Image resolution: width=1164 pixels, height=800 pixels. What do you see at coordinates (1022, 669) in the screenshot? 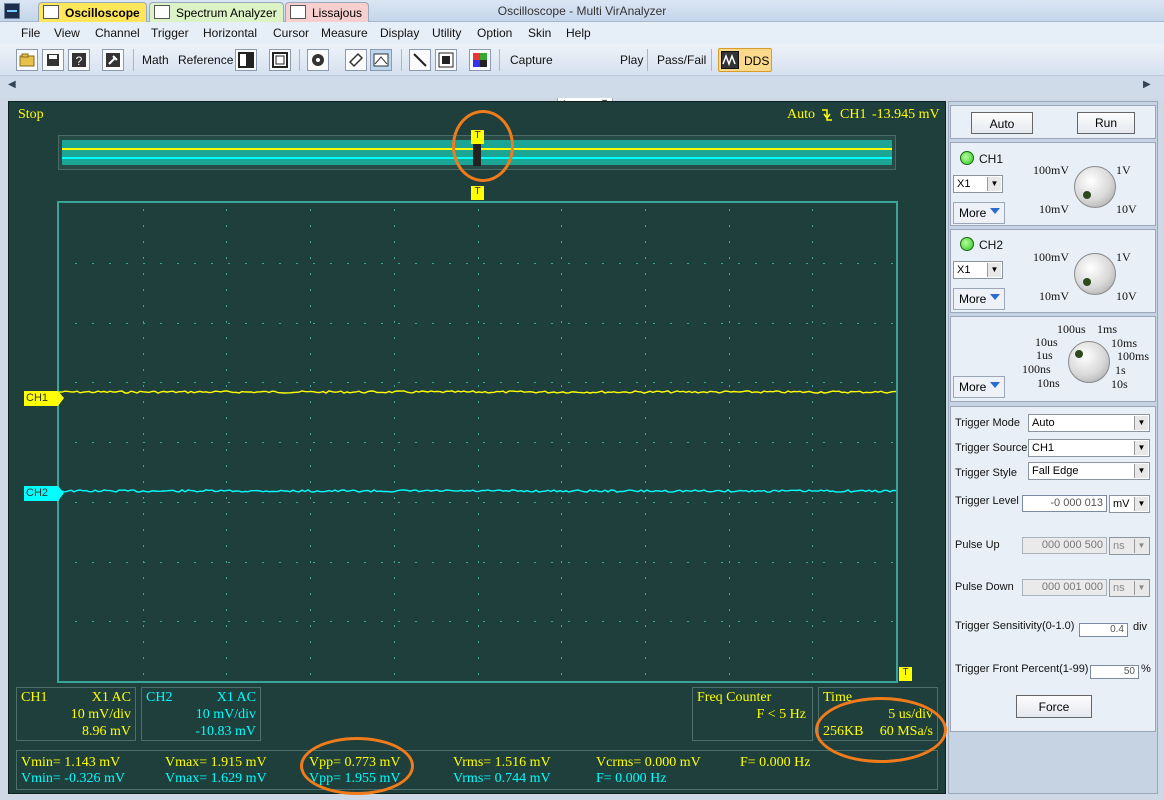
I see `trigger-front-label: Trigger Front Percent(1-99)` at bounding box center [1022, 669].